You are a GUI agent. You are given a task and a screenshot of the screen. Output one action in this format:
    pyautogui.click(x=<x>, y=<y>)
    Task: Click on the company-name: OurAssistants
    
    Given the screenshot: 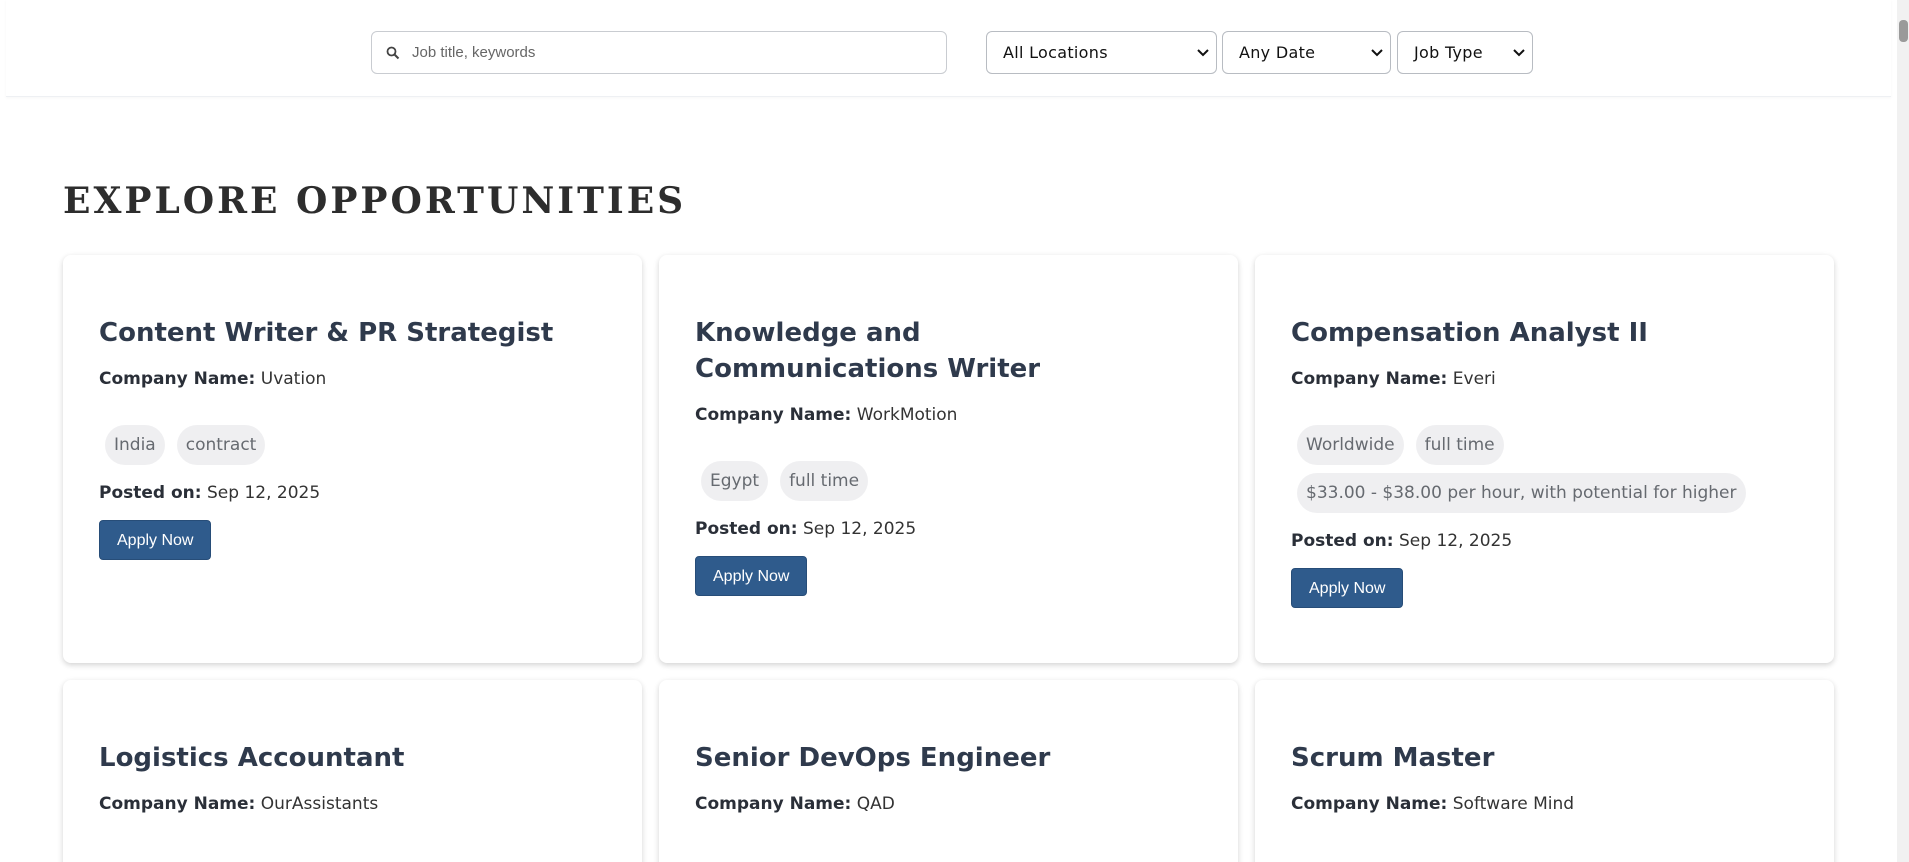 What is the action you would take?
    pyautogui.click(x=319, y=804)
    